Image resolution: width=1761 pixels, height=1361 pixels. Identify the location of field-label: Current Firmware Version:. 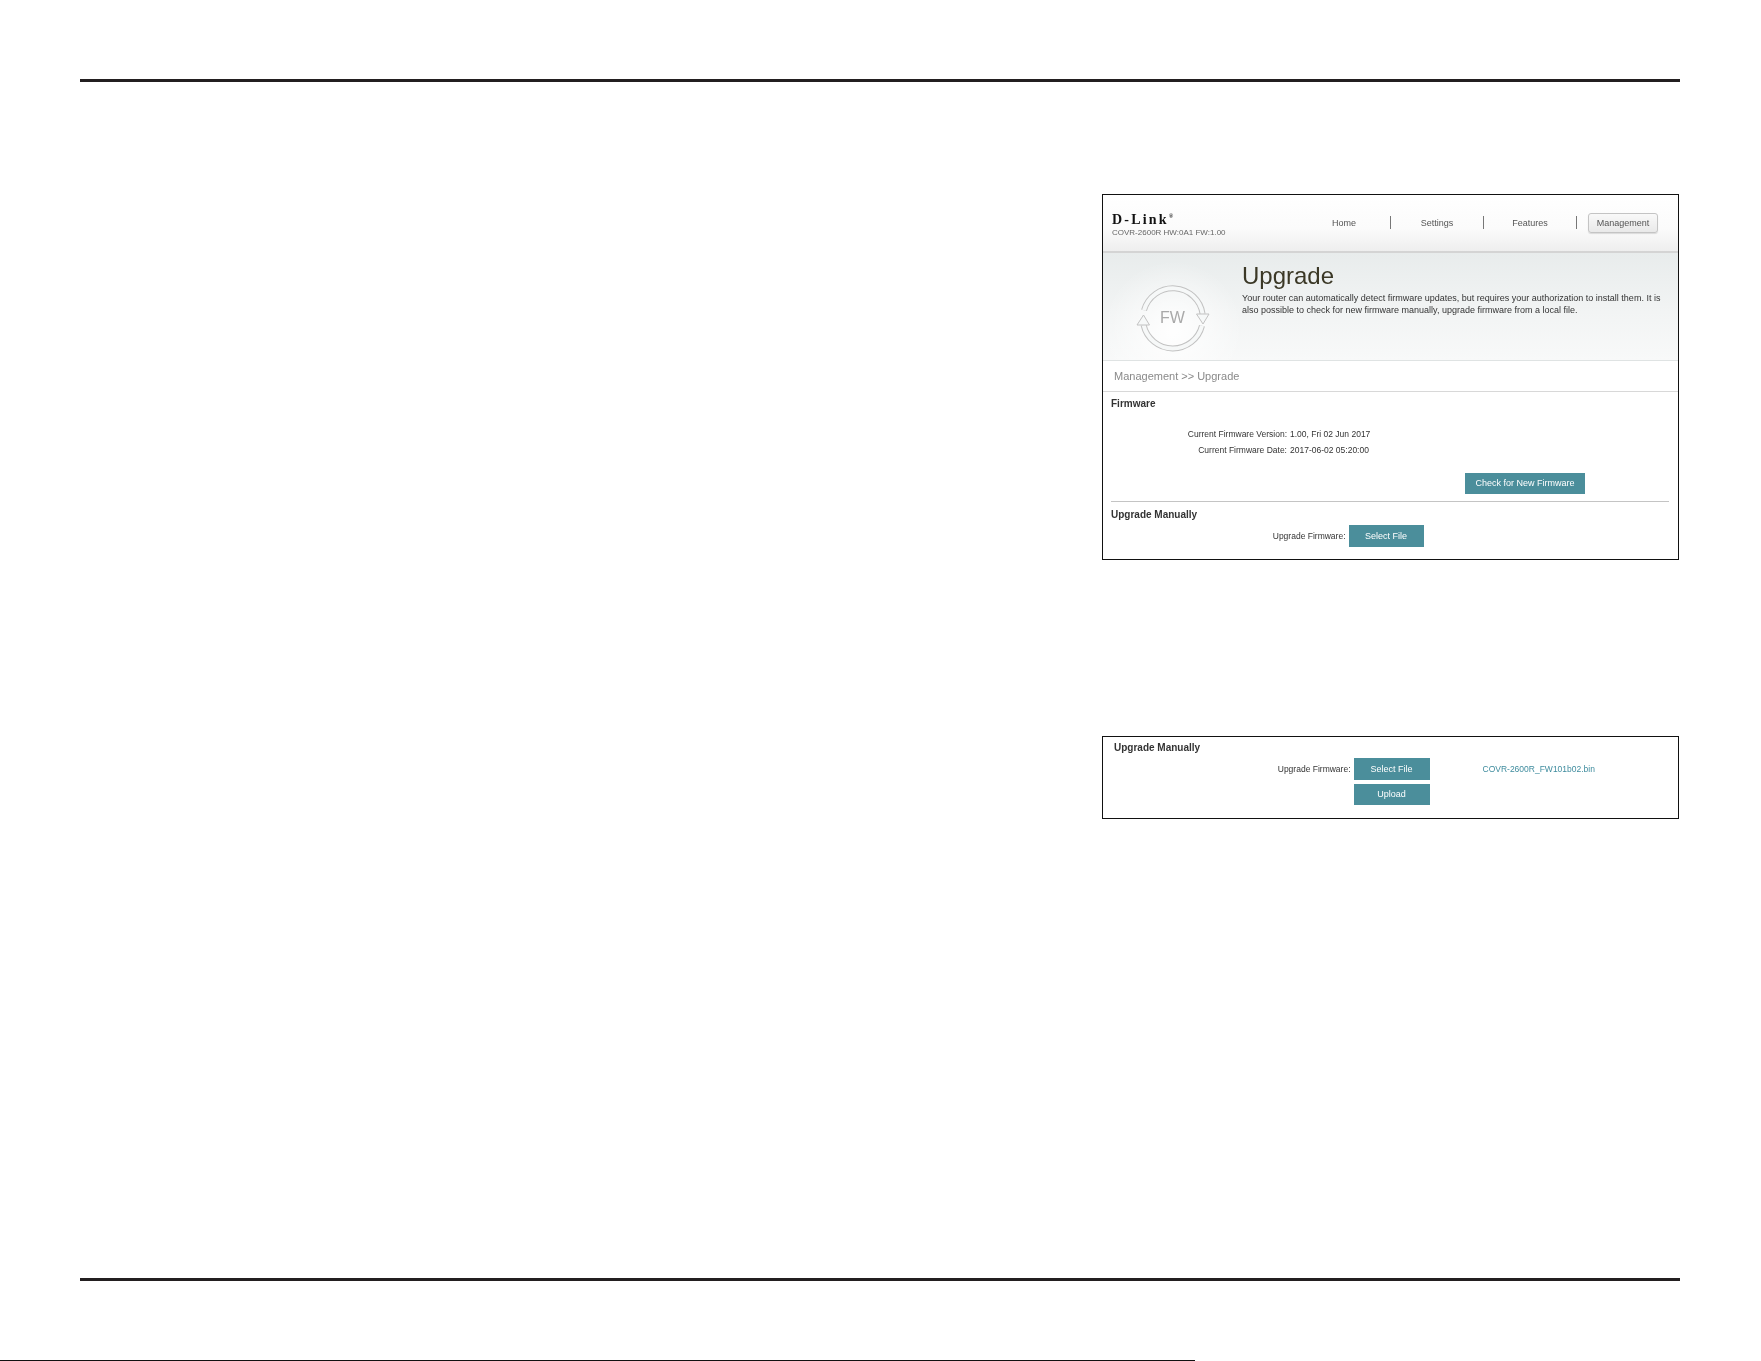
(1237, 434).